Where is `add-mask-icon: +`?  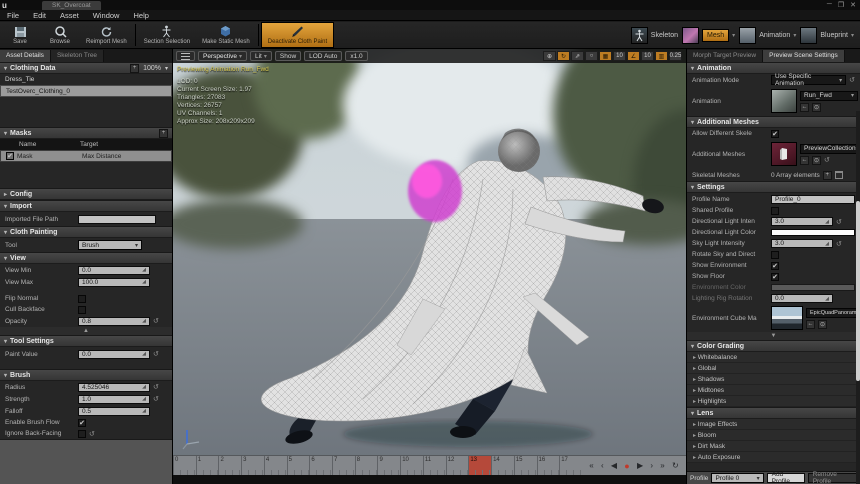
add-mask-icon: + is located at coordinates (163, 133).